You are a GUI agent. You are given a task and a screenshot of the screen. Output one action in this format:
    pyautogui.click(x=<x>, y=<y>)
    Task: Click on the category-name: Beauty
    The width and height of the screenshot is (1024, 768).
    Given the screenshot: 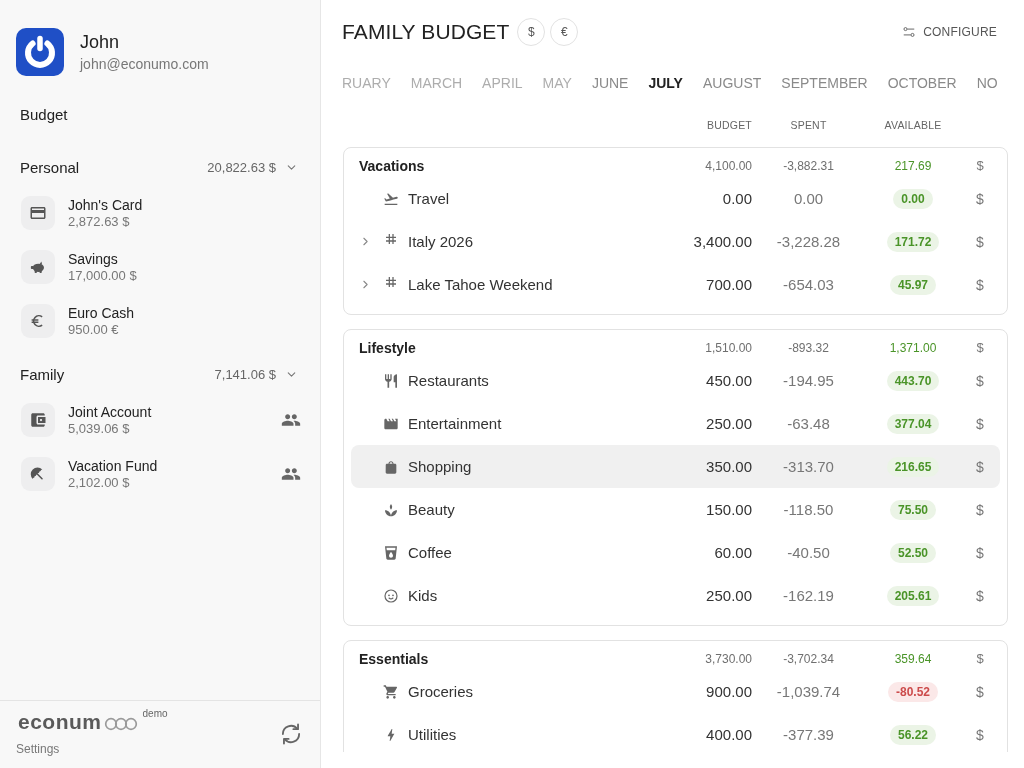 What is the action you would take?
    pyautogui.click(x=431, y=509)
    